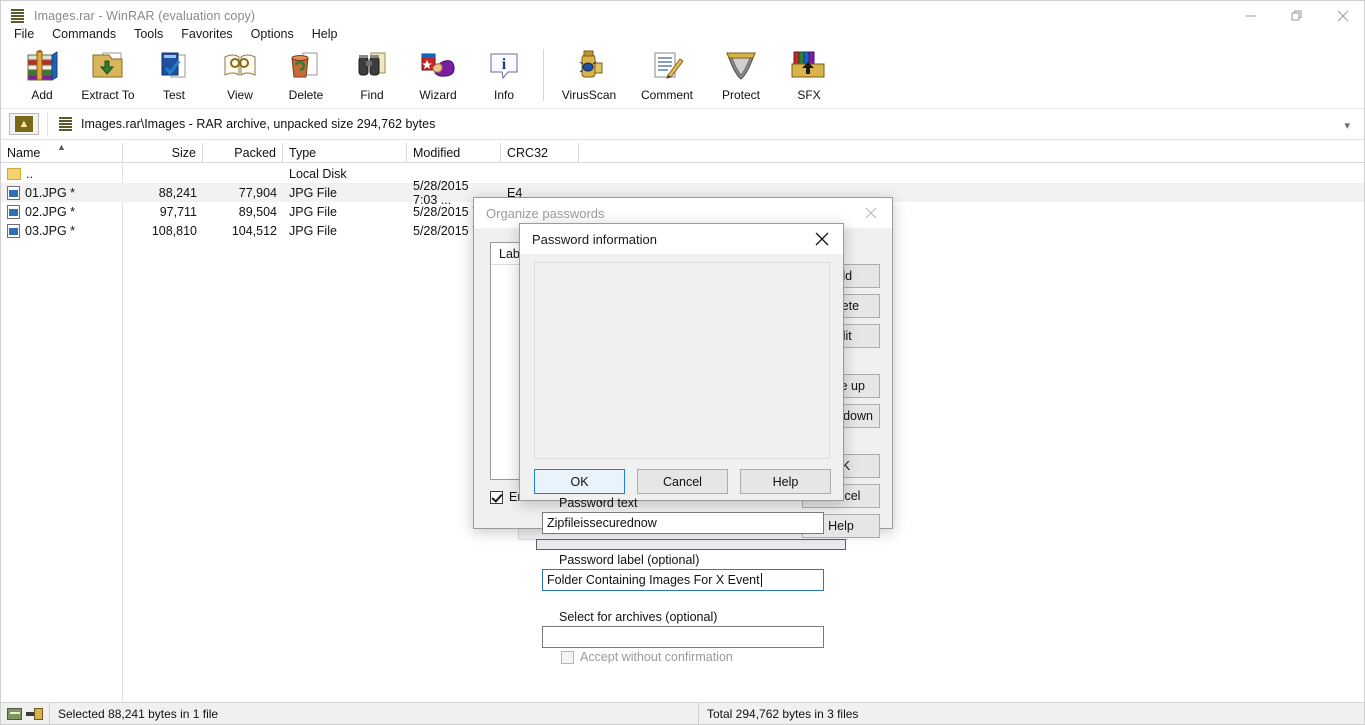  Describe the element at coordinates (24, 124) in the screenshot. I see `up-one-level-icon: ▲` at that location.